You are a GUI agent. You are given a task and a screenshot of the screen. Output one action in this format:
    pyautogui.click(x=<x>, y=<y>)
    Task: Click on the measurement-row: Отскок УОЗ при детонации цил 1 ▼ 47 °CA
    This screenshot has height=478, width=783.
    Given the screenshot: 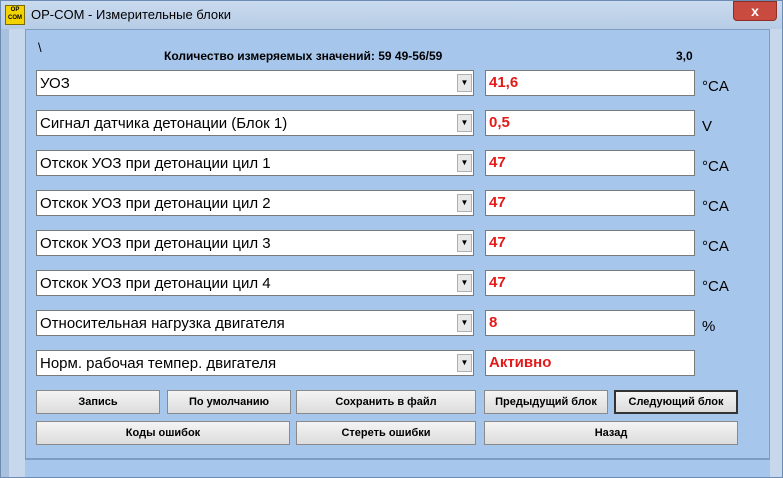 What is the action you would take?
    pyautogui.click(x=391, y=164)
    